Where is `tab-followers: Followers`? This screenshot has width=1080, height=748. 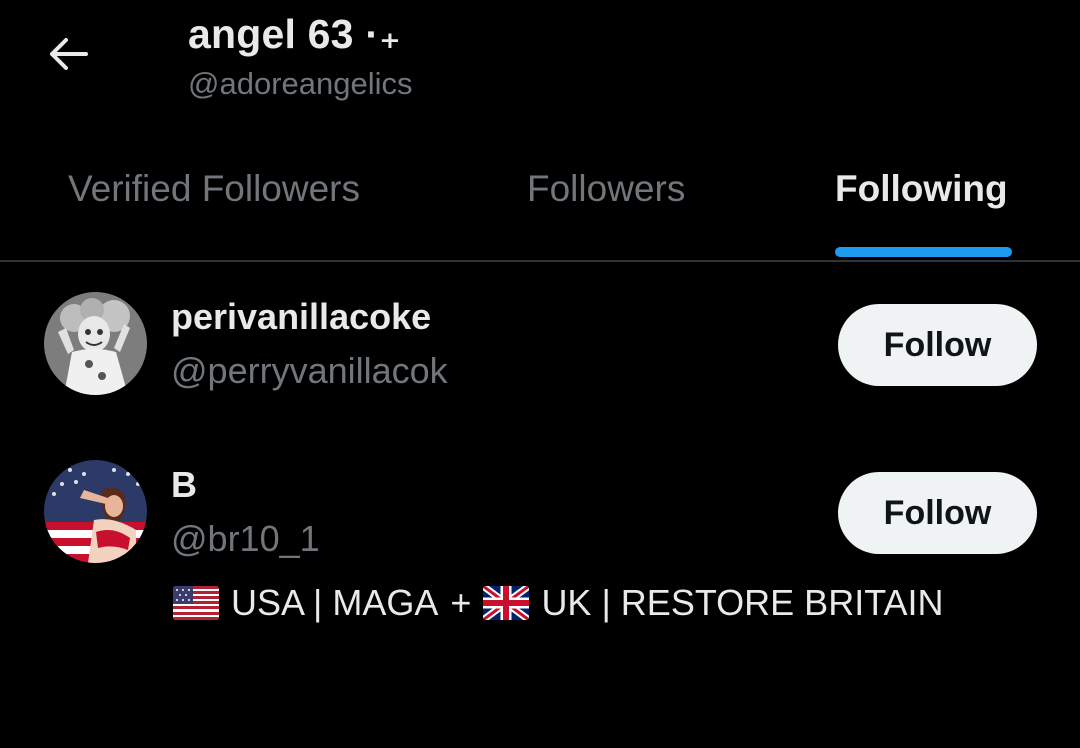
tab-followers: Followers is located at coordinates (606, 189).